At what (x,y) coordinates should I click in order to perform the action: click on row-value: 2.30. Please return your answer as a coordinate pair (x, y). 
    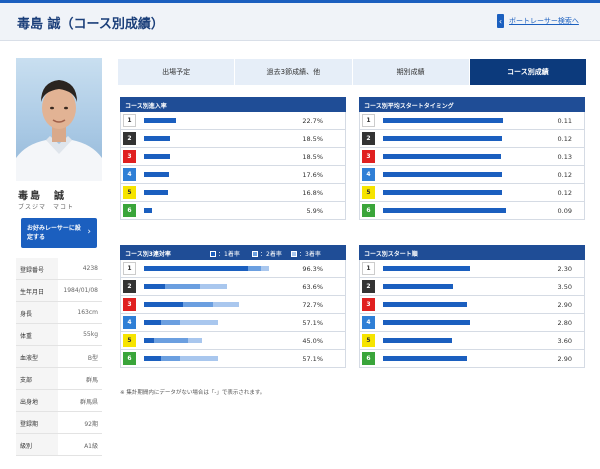
    Looking at the image, I should click on (564, 269).